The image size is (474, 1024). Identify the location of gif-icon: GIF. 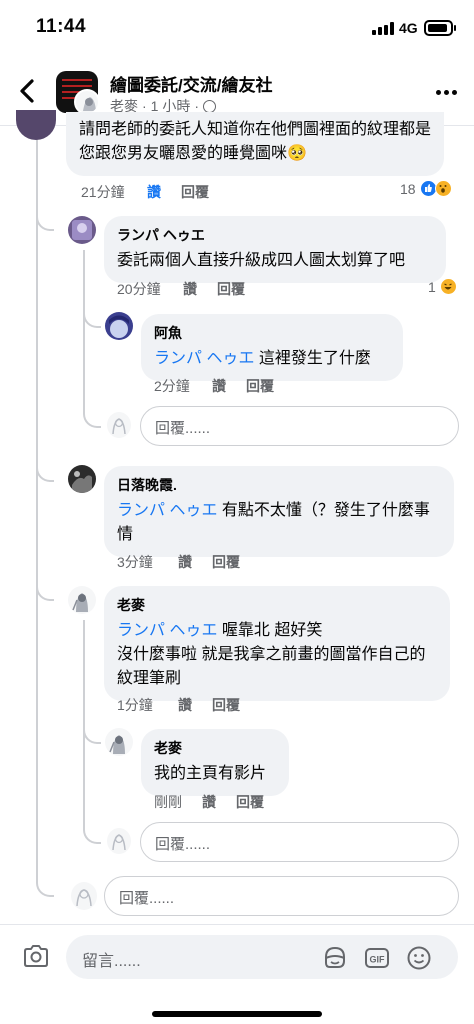
(377, 958).